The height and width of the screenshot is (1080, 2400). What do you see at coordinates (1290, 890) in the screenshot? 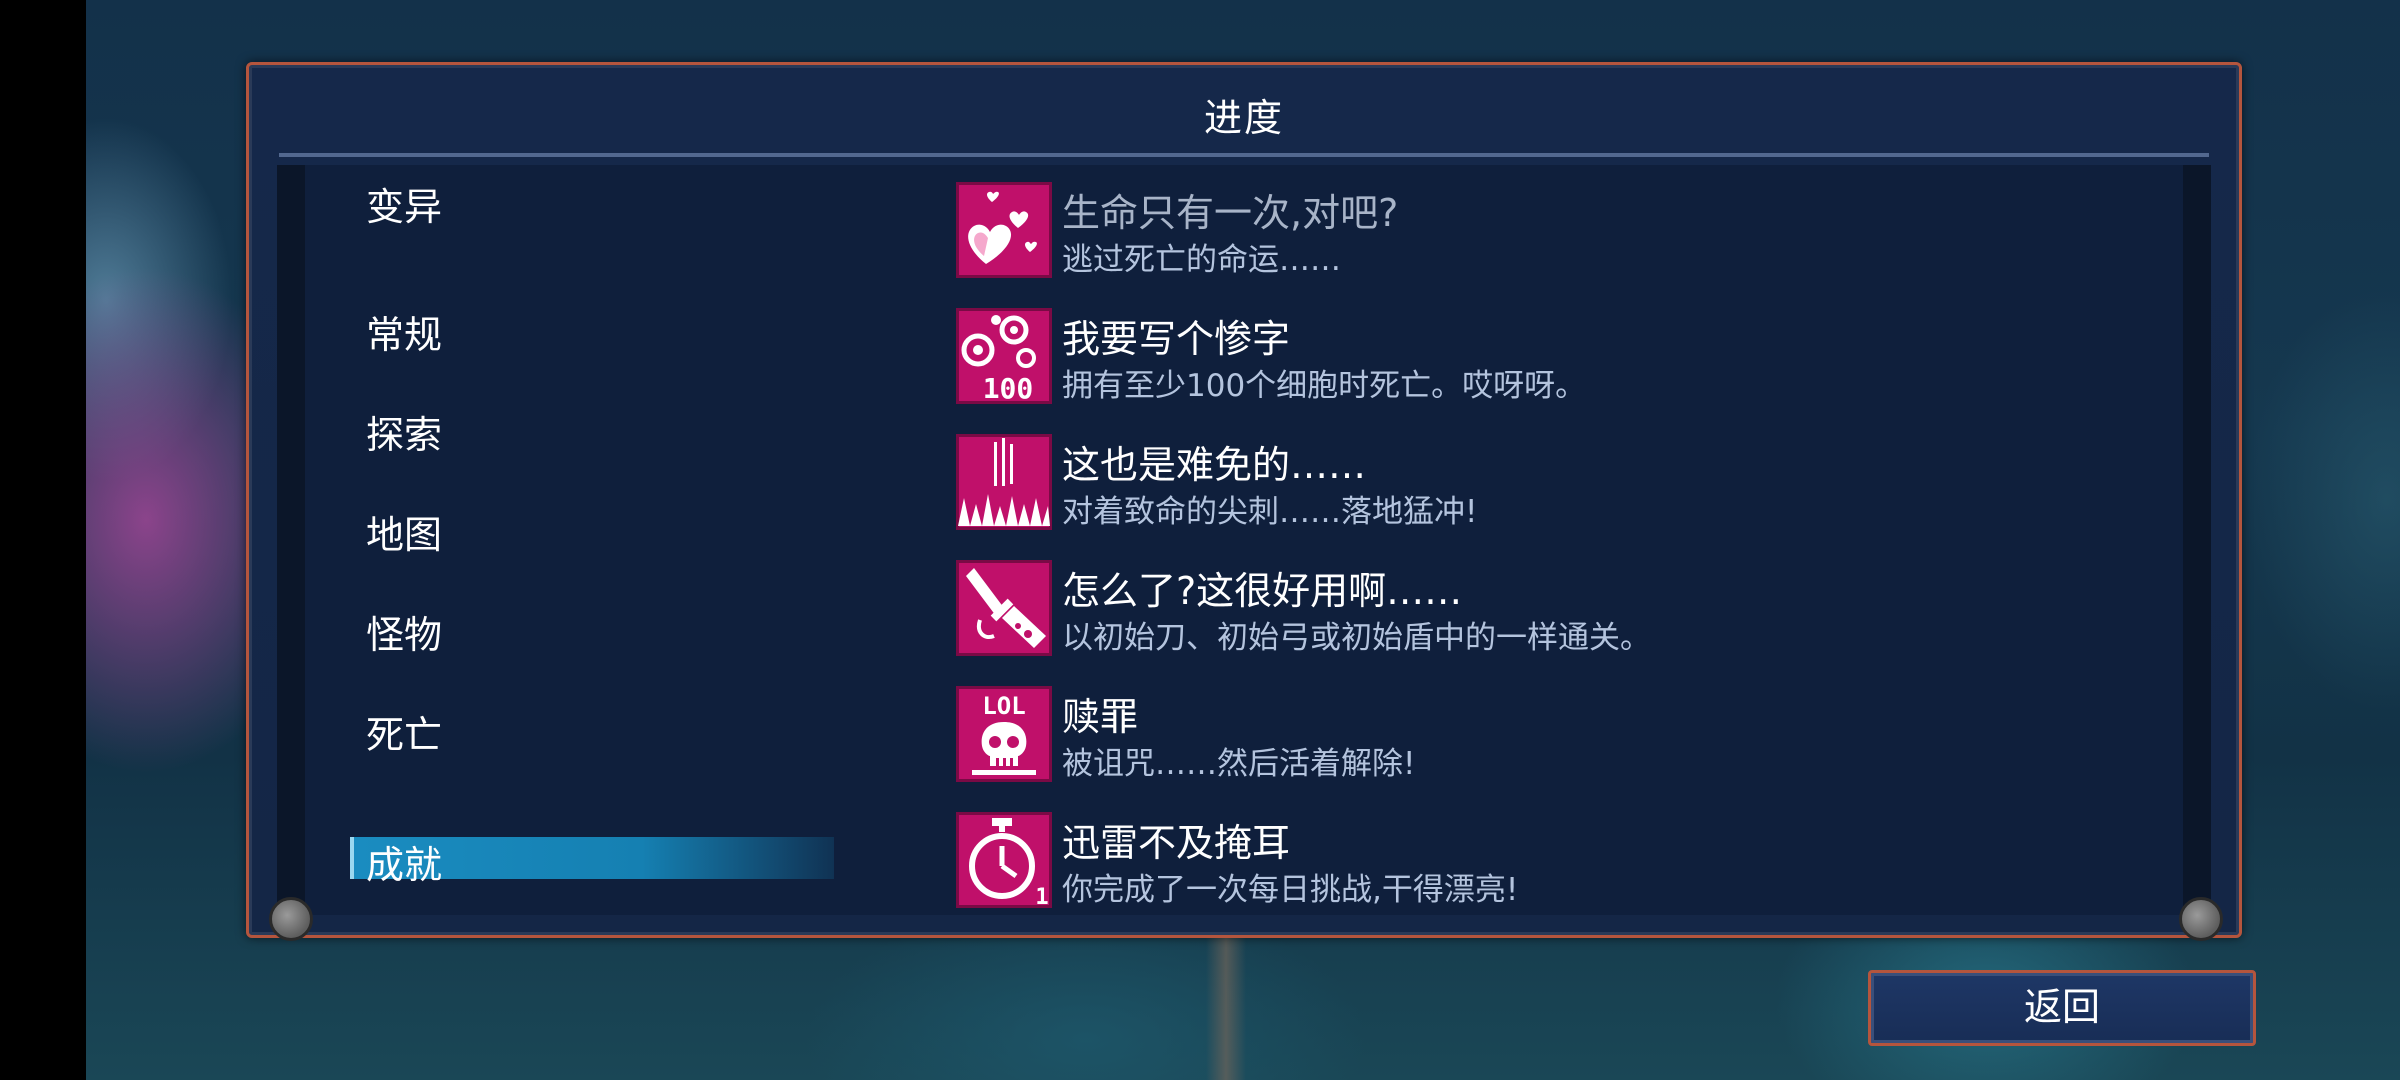
I see `achievement-description: 你完成了一次每日挑战,干得漂亮!` at bounding box center [1290, 890].